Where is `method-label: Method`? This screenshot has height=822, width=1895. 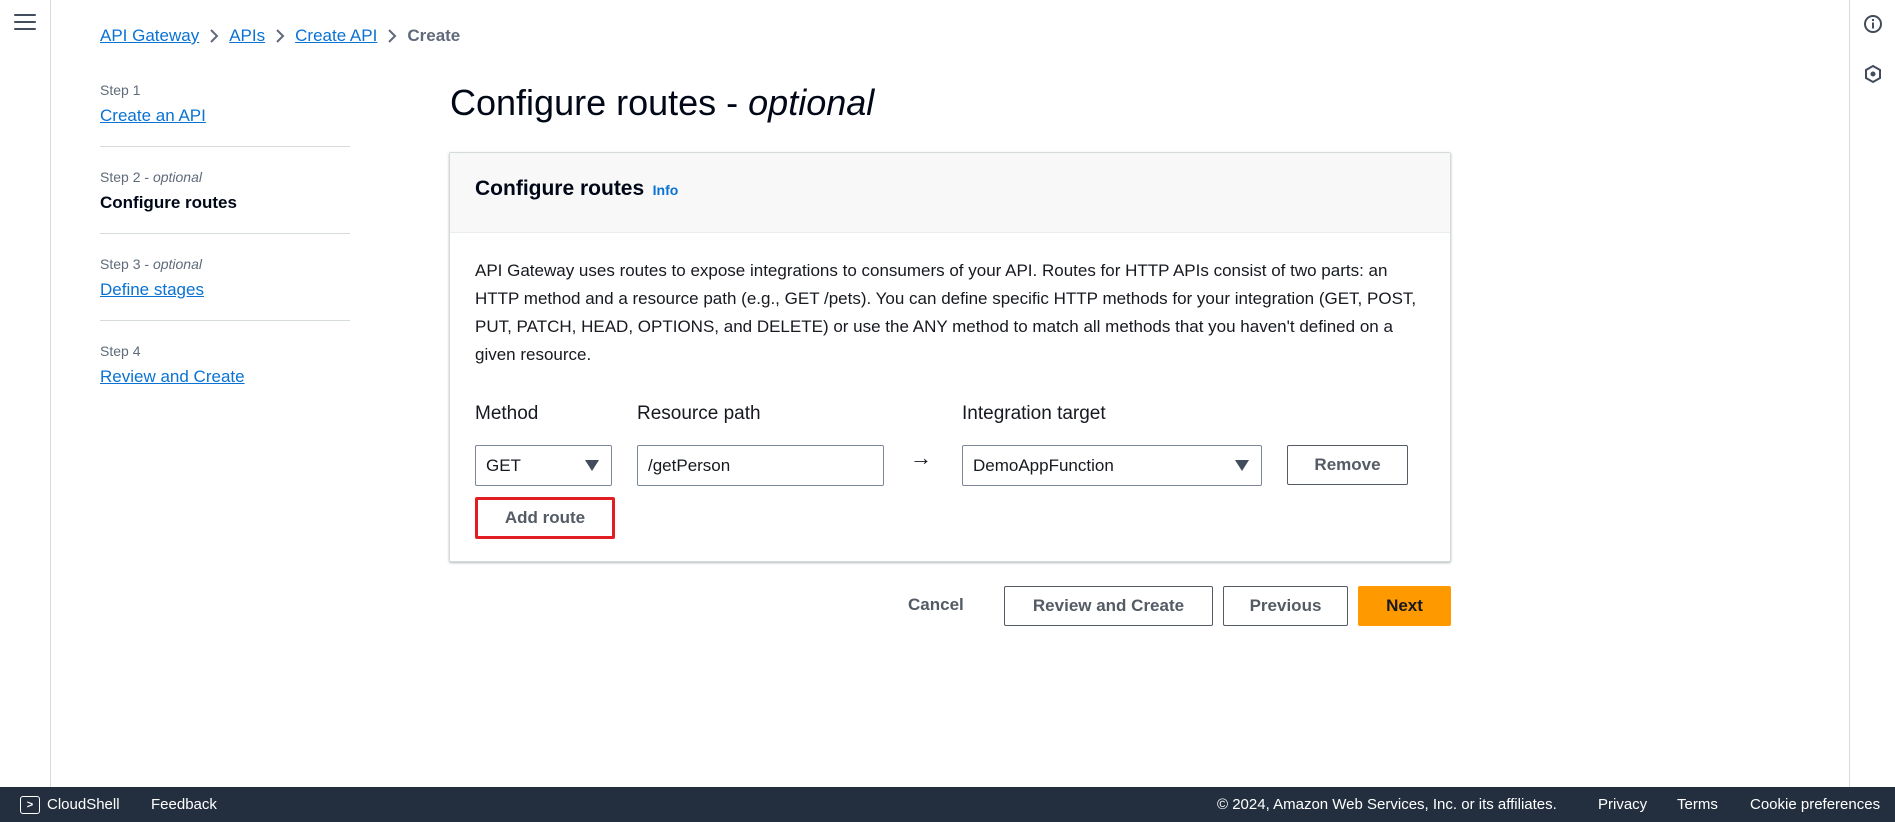 method-label: Method is located at coordinates (507, 413).